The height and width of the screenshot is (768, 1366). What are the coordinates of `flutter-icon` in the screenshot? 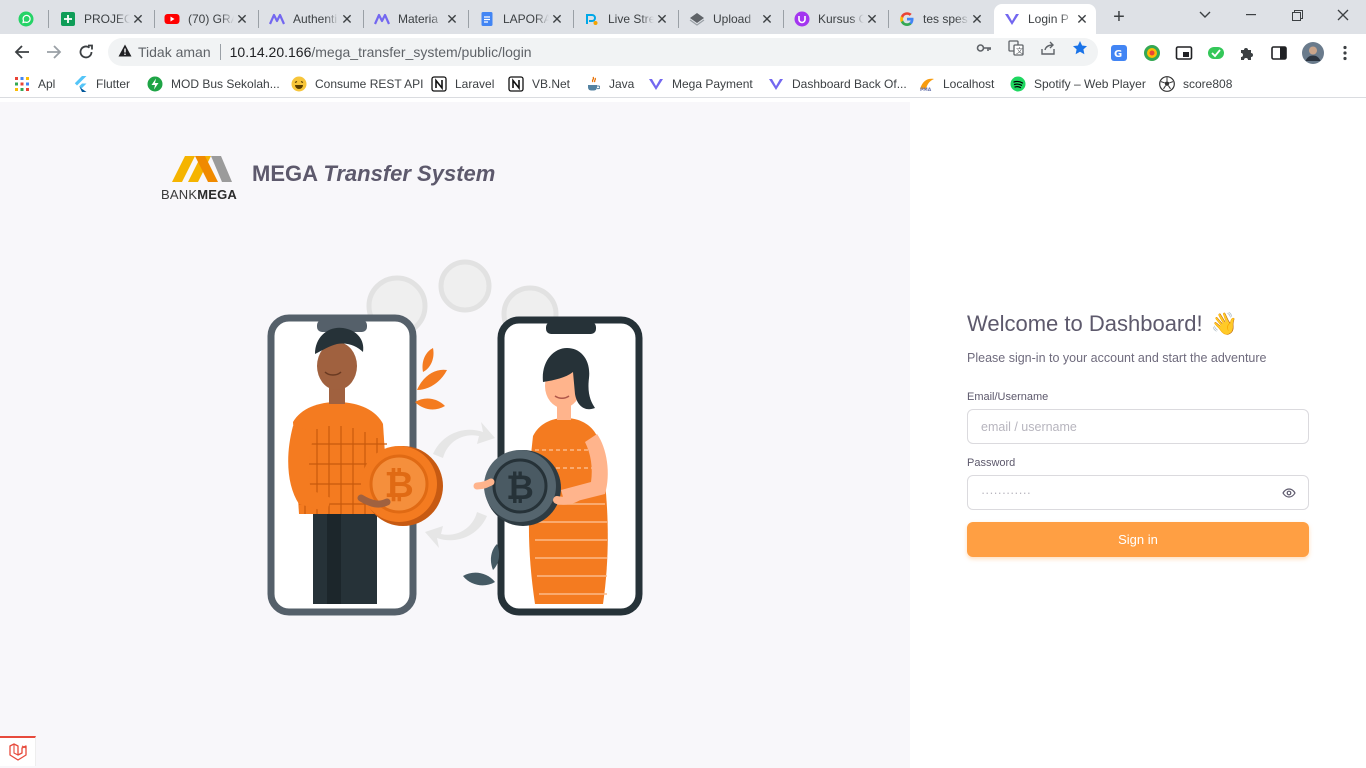 It's located at (80, 84).